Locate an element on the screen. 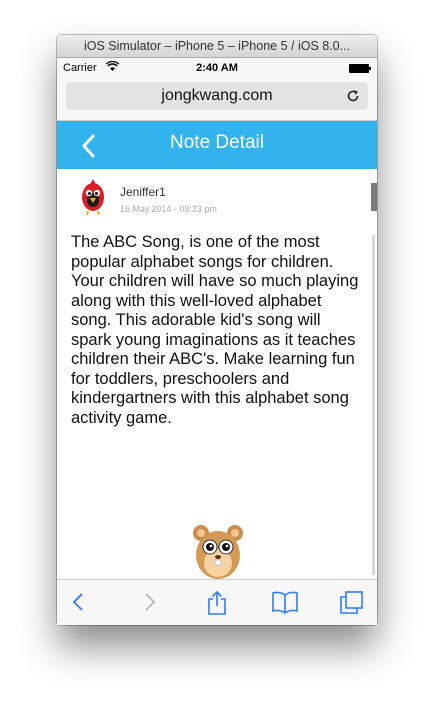 This screenshot has height=704, width=434. address-bar-container: jongkwang.com is located at coordinates (217, 99).